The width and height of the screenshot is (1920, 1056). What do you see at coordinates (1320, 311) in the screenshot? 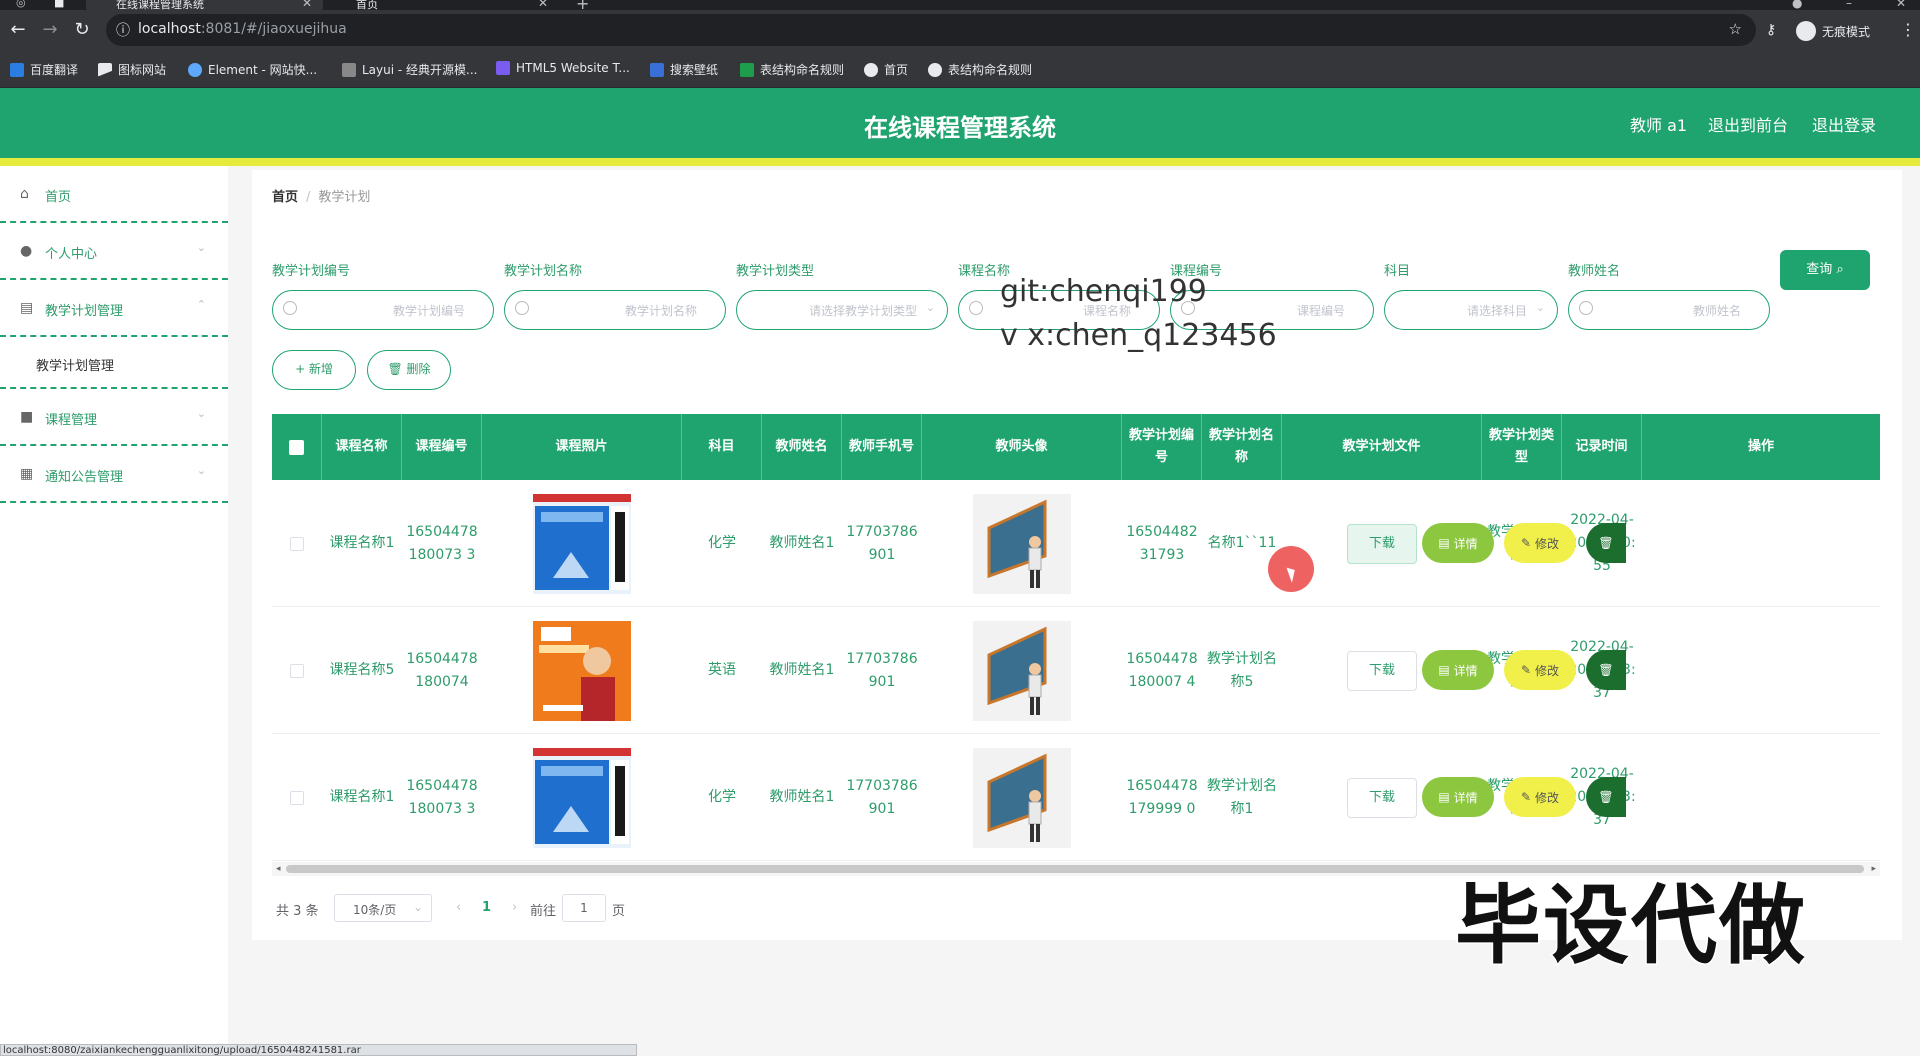
I see `placeholder: 课程编号` at bounding box center [1320, 311].